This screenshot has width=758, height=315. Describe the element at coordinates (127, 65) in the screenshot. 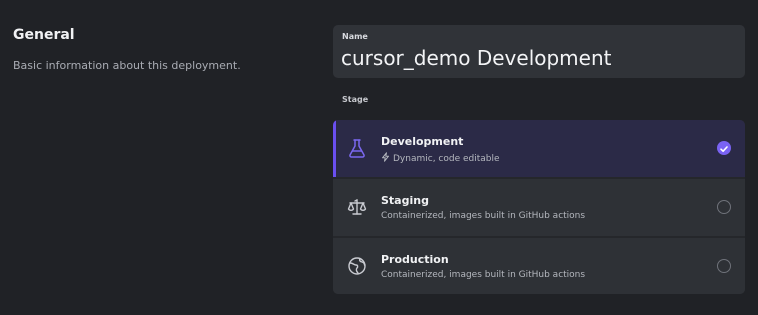

I see `section-description: Basic information about this deployment.` at that location.